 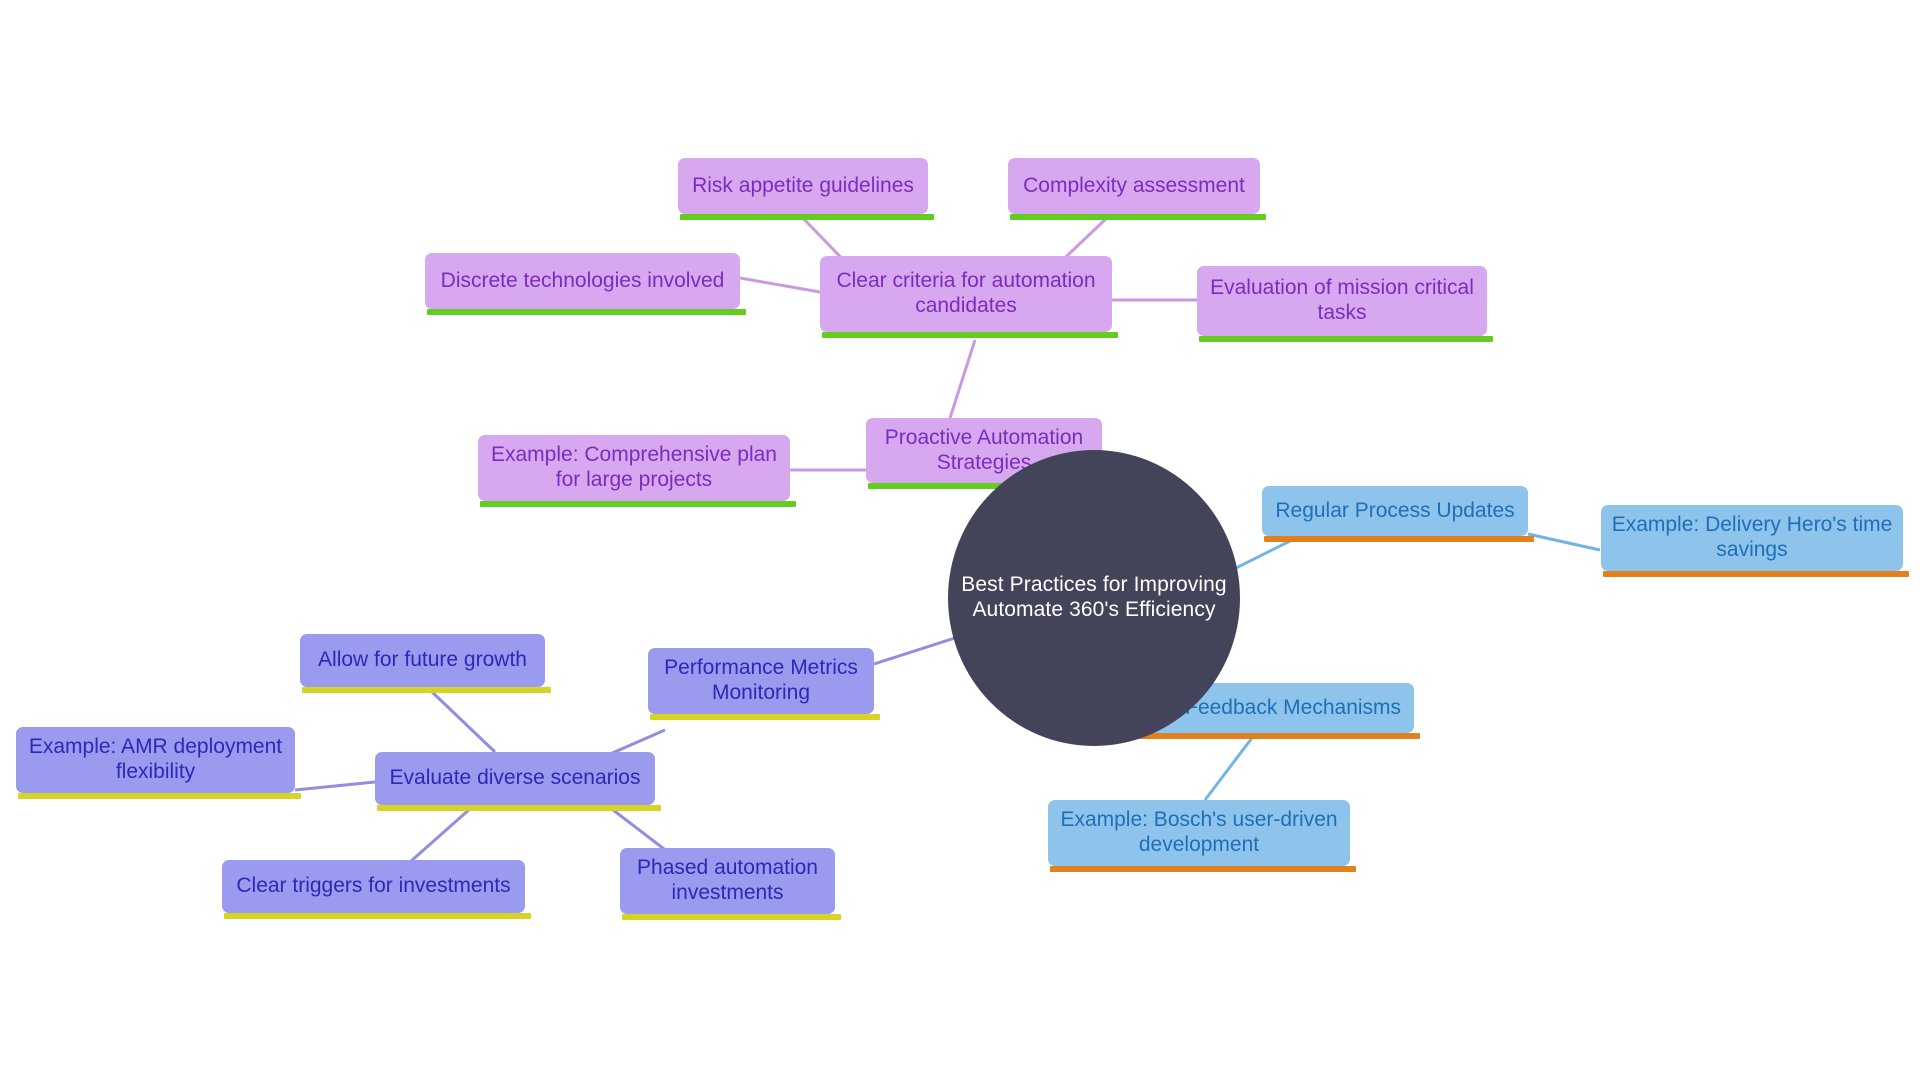 I want to click on node-risk-appetite-guidelines: Risk appetite guidelines, so click(x=806, y=189).